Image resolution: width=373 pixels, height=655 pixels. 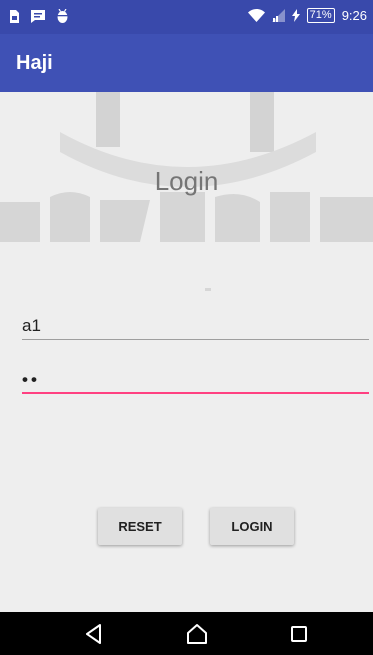 What do you see at coordinates (195, 328) in the screenshot?
I see `username-field: a1` at bounding box center [195, 328].